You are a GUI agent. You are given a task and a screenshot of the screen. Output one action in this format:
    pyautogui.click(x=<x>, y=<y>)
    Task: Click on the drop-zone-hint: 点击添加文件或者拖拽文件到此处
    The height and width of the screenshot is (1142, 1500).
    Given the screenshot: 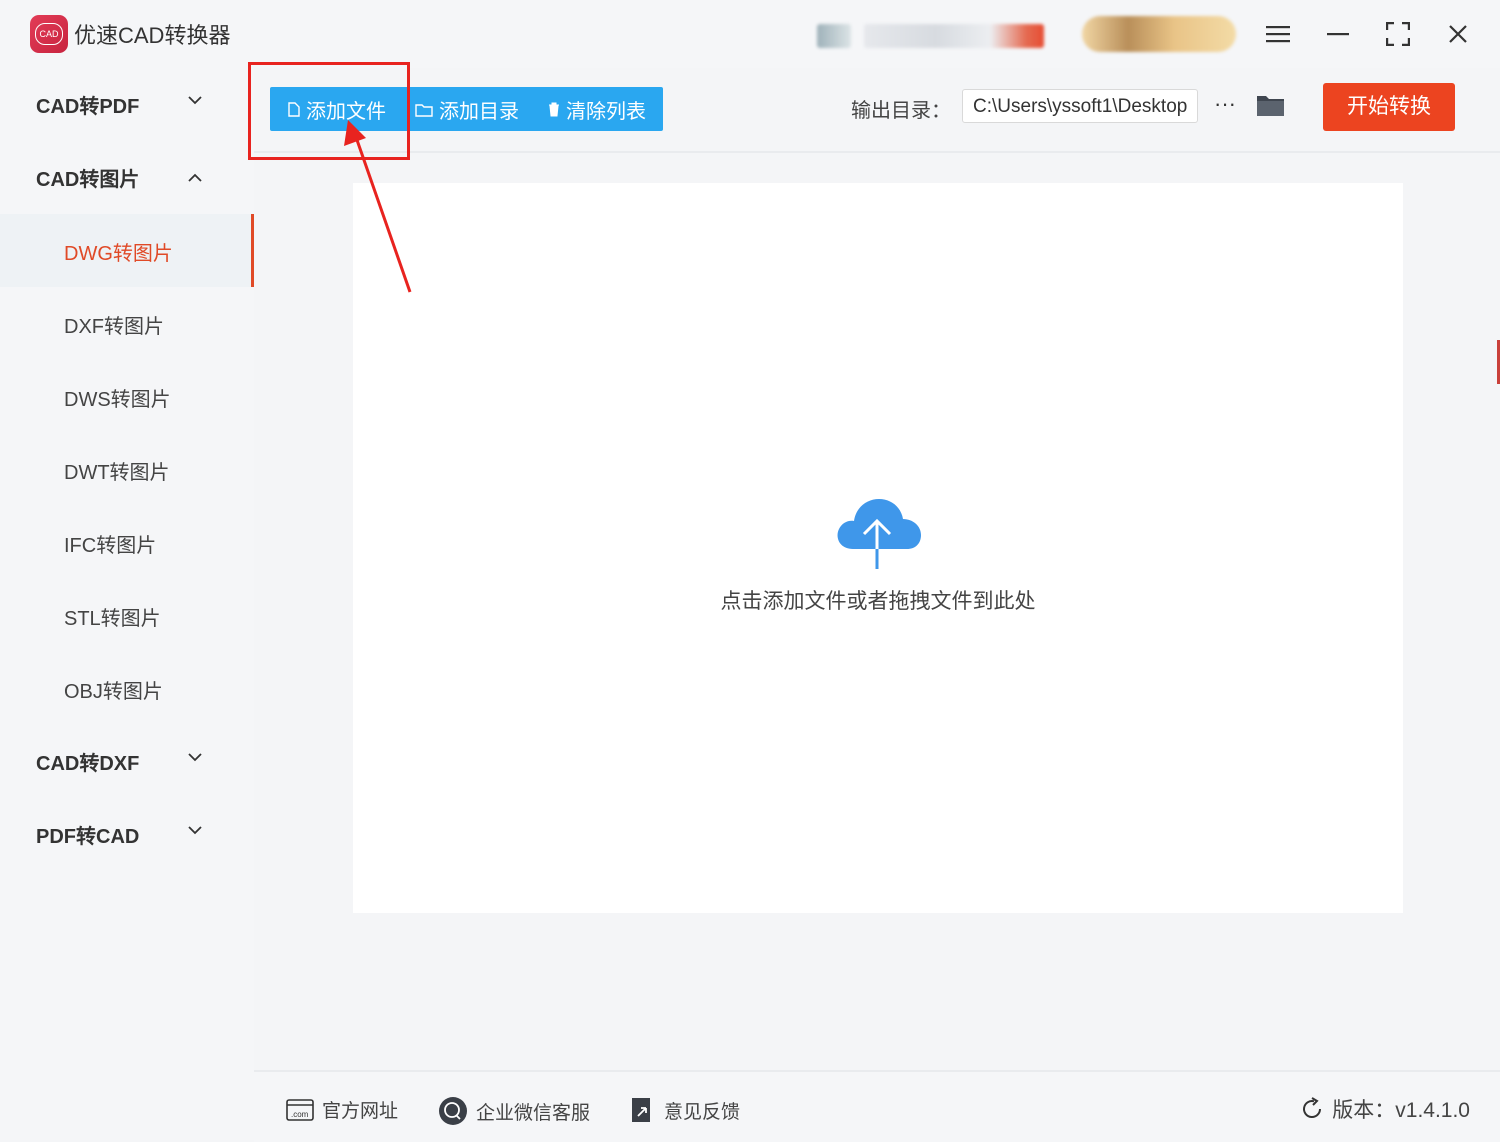 What is the action you would take?
    pyautogui.click(x=878, y=601)
    